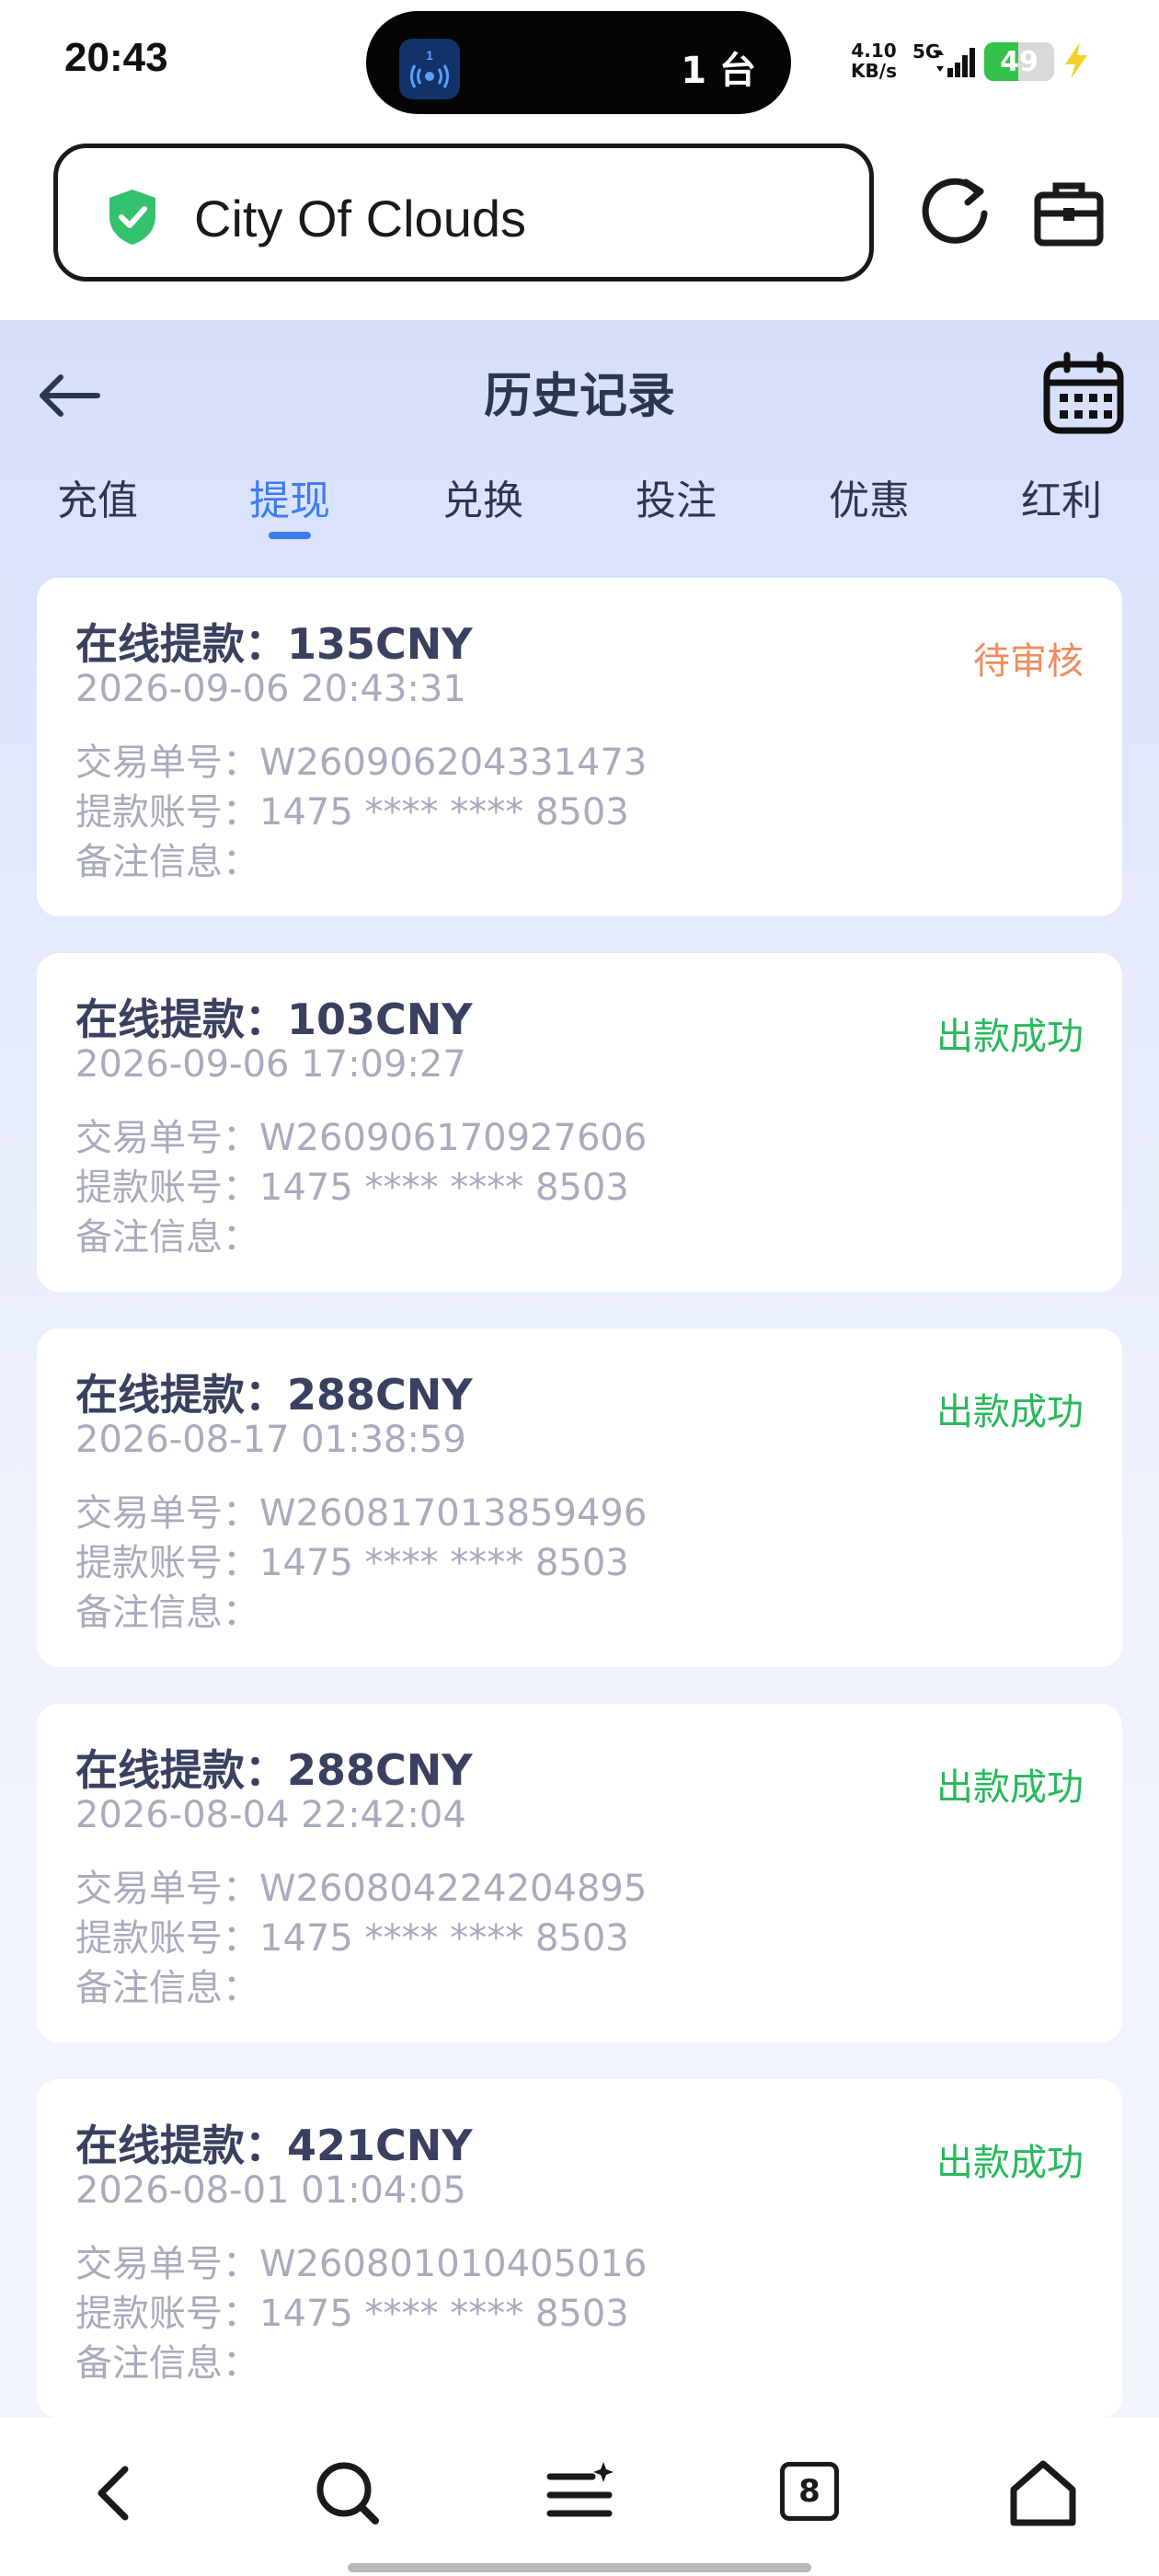 The width and height of the screenshot is (1159, 2576). What do you see at coordinates (274, 2145) in the screenshot?
I see `record-title: 在线提款：421CNY` at bounding box center [274, 2145].